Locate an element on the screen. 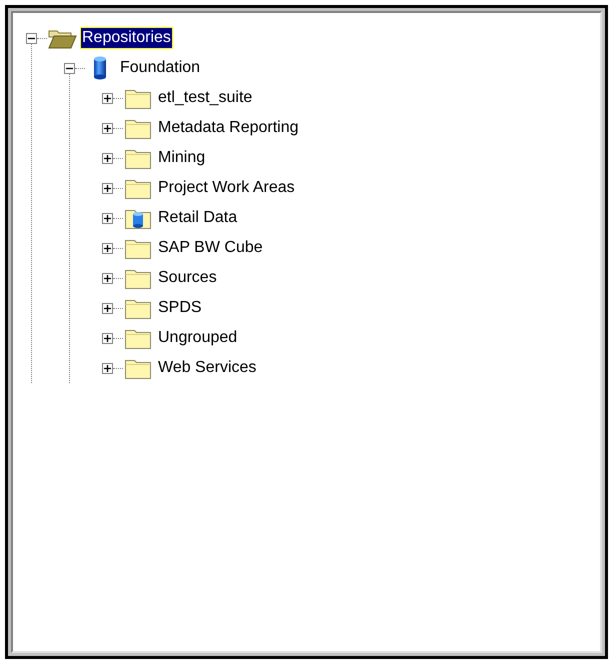 This screenshot has height=664, width=613. tree-item-label: etl_test_suite is located at coordinates (205, 98).